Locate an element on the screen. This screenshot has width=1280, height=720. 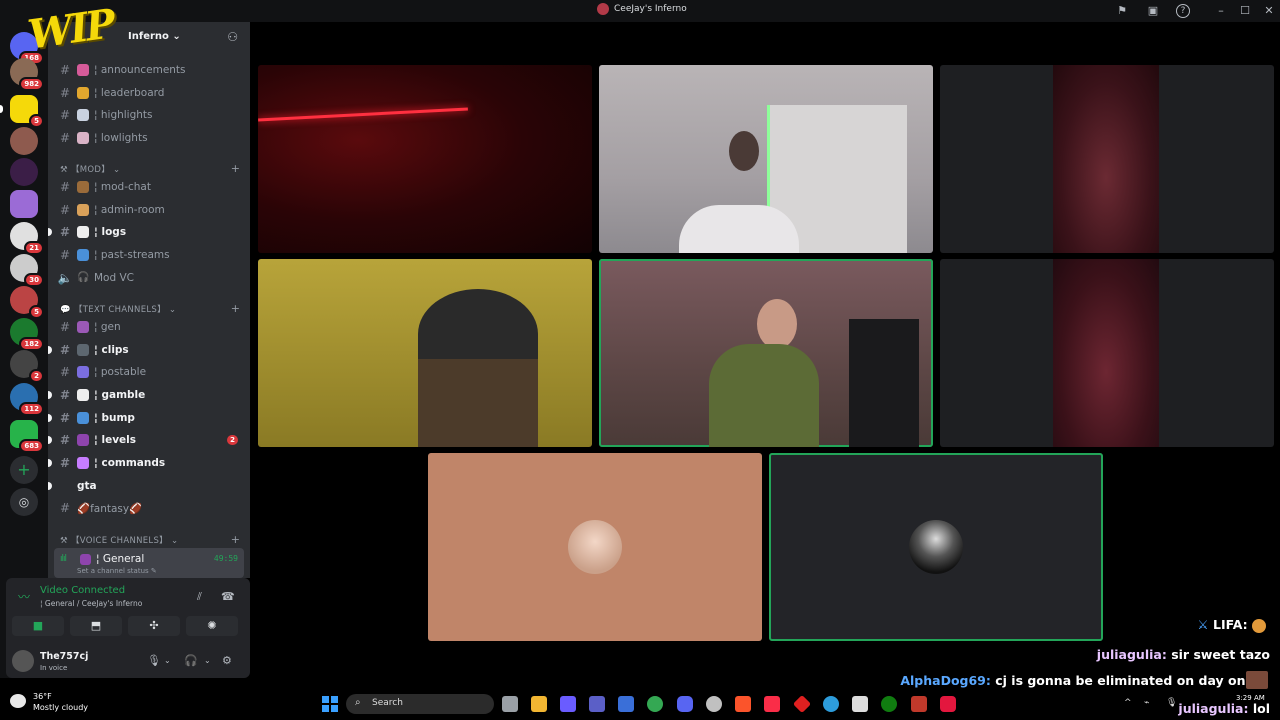
server-icon-9: 2 is located at coordinates (27, 366).